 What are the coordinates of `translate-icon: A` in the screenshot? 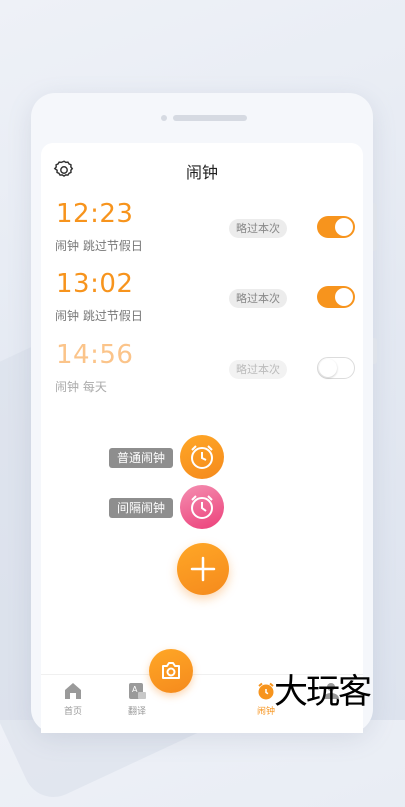 It's located at (137, 691).